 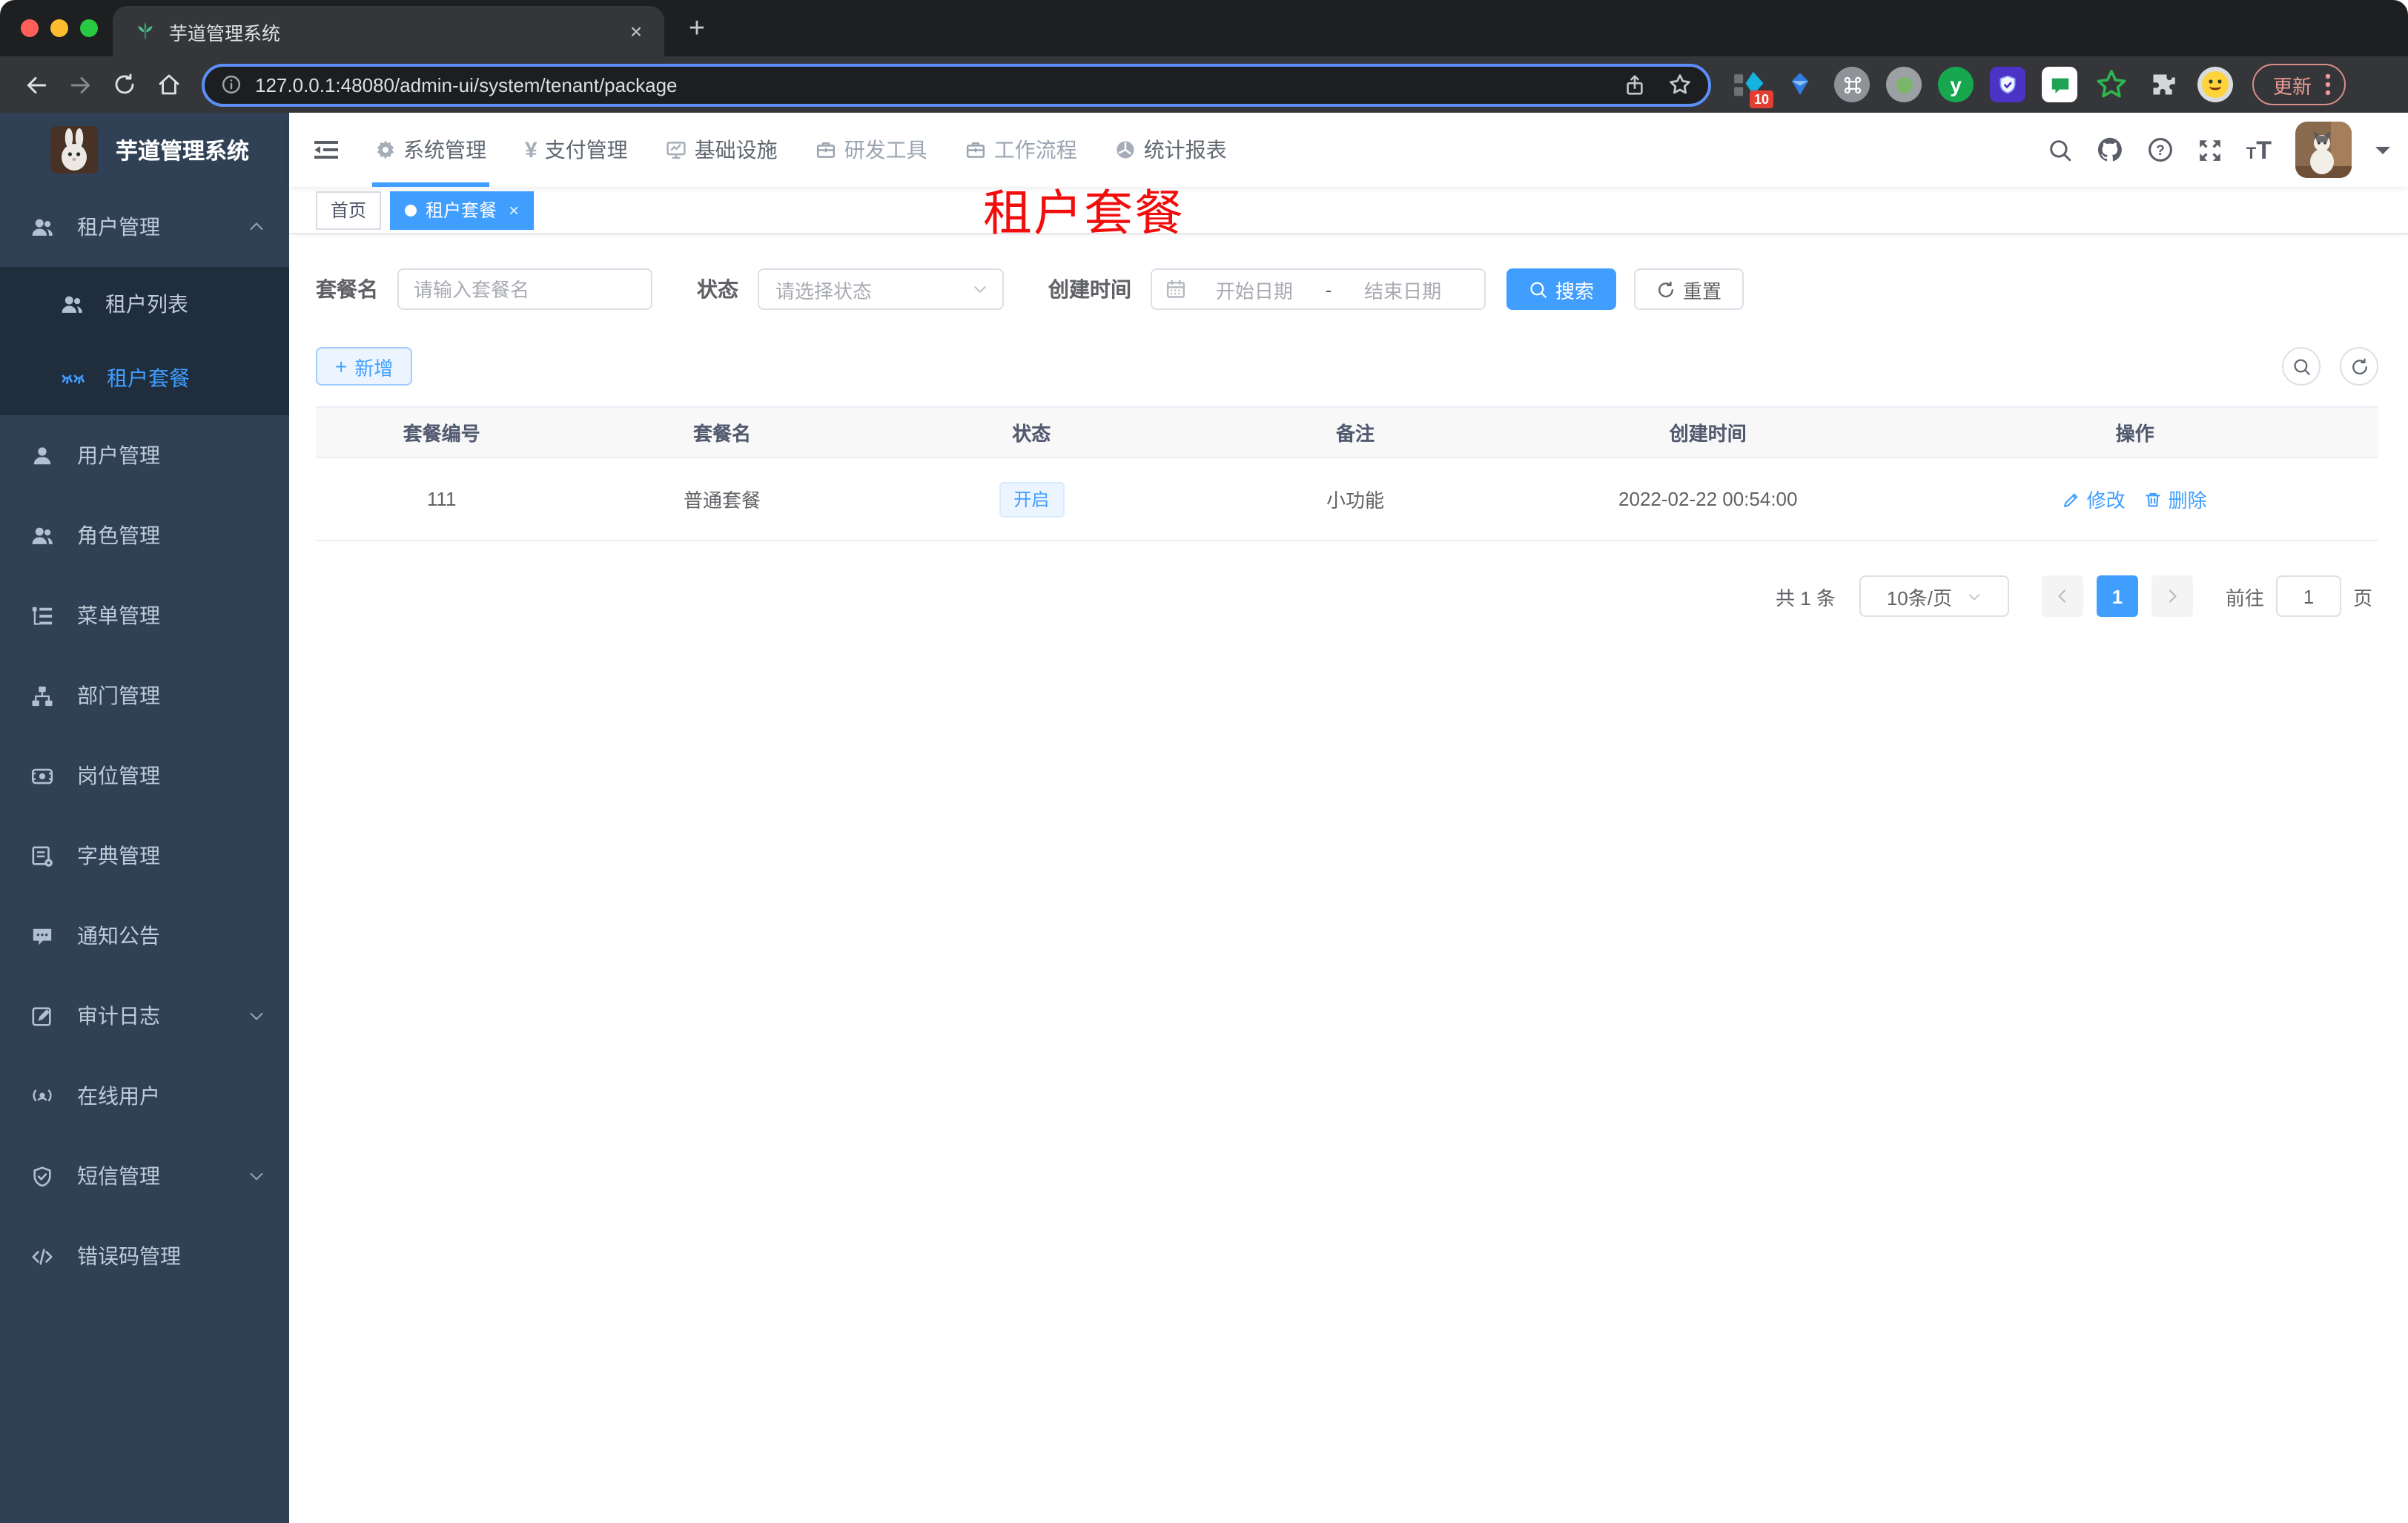 What do you see at coordinates (2134, 434) in the screenshot?
I see `col-header: 操作` at bounding box center [2134, 434].